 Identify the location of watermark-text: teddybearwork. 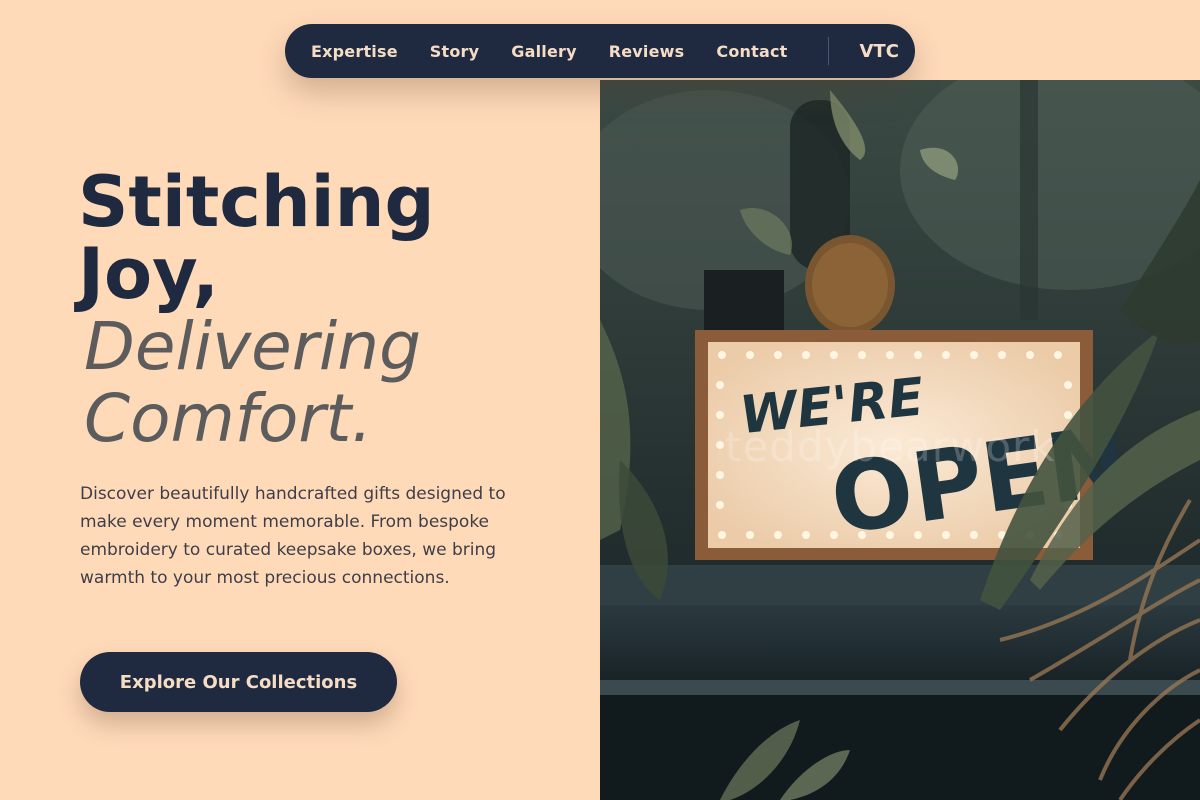
(890, 446).